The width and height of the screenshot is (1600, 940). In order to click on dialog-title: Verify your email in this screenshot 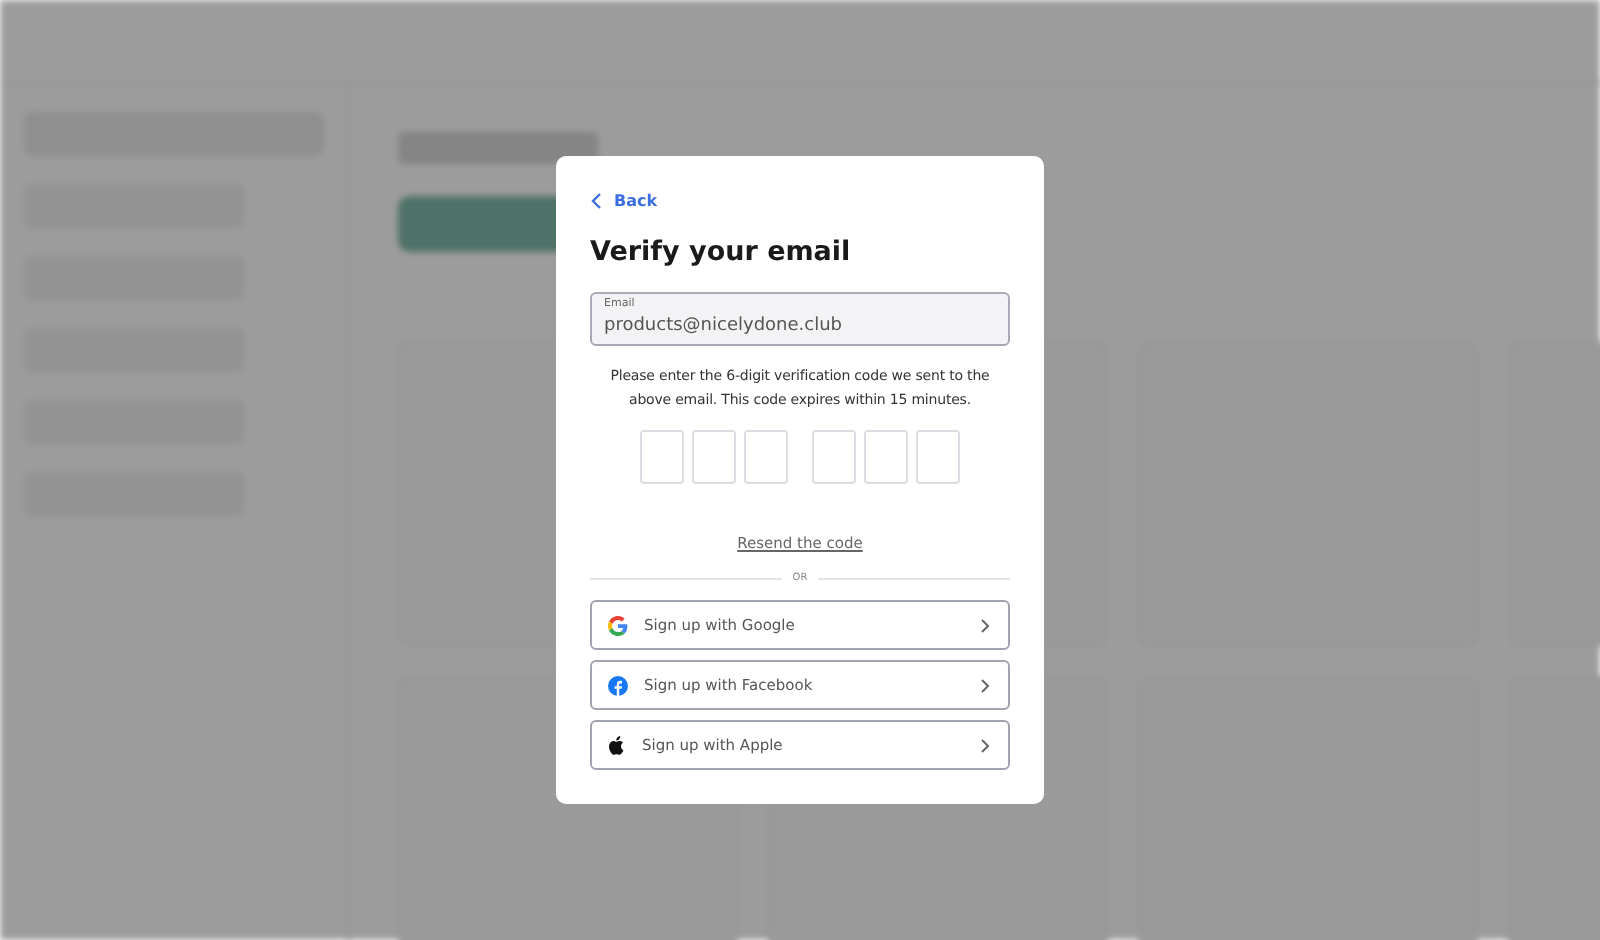, I will do `click(721, 252)`.